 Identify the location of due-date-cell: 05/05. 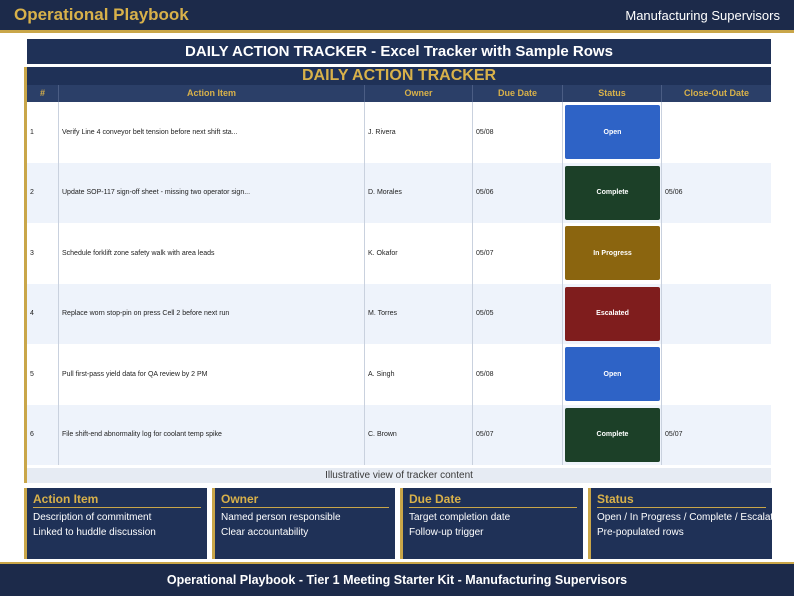
(518, 313).